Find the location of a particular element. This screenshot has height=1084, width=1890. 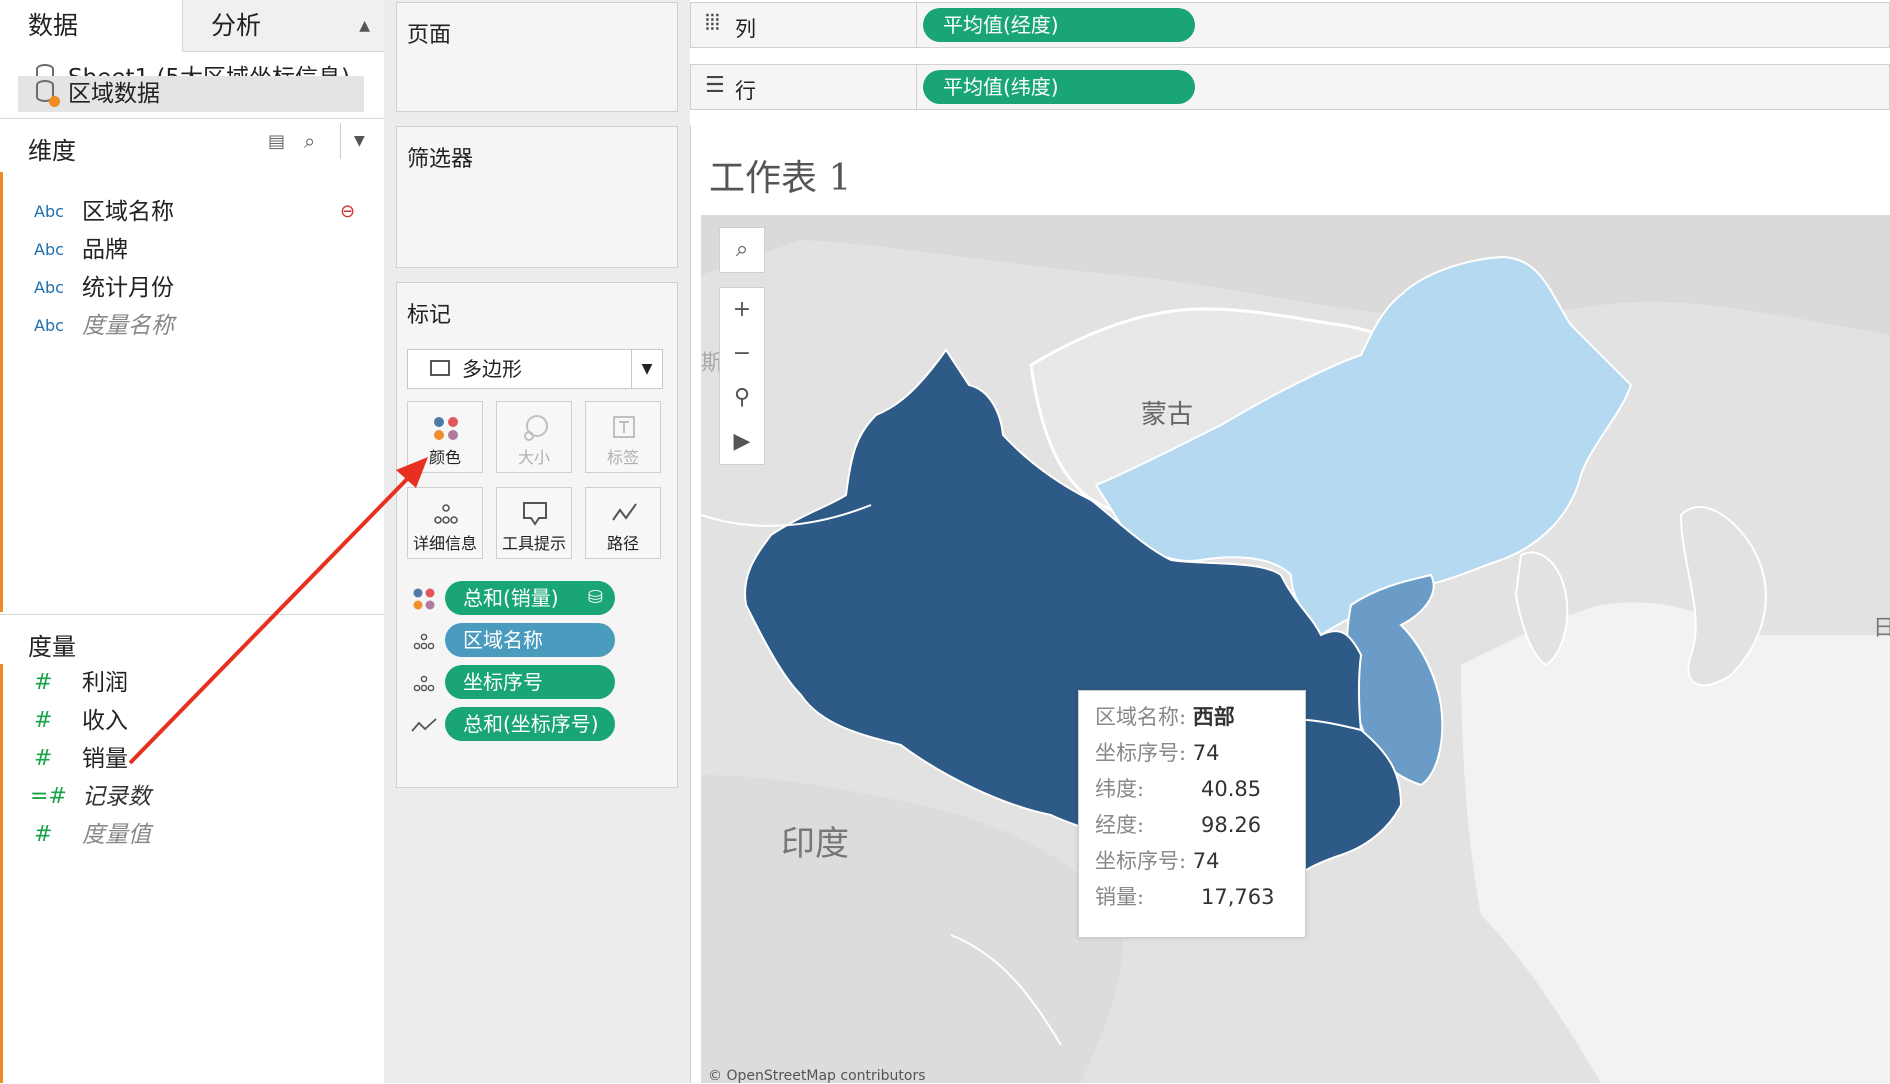

map-attribution: © OpenStreetMap contributors is located at coordinates (817, 1076).